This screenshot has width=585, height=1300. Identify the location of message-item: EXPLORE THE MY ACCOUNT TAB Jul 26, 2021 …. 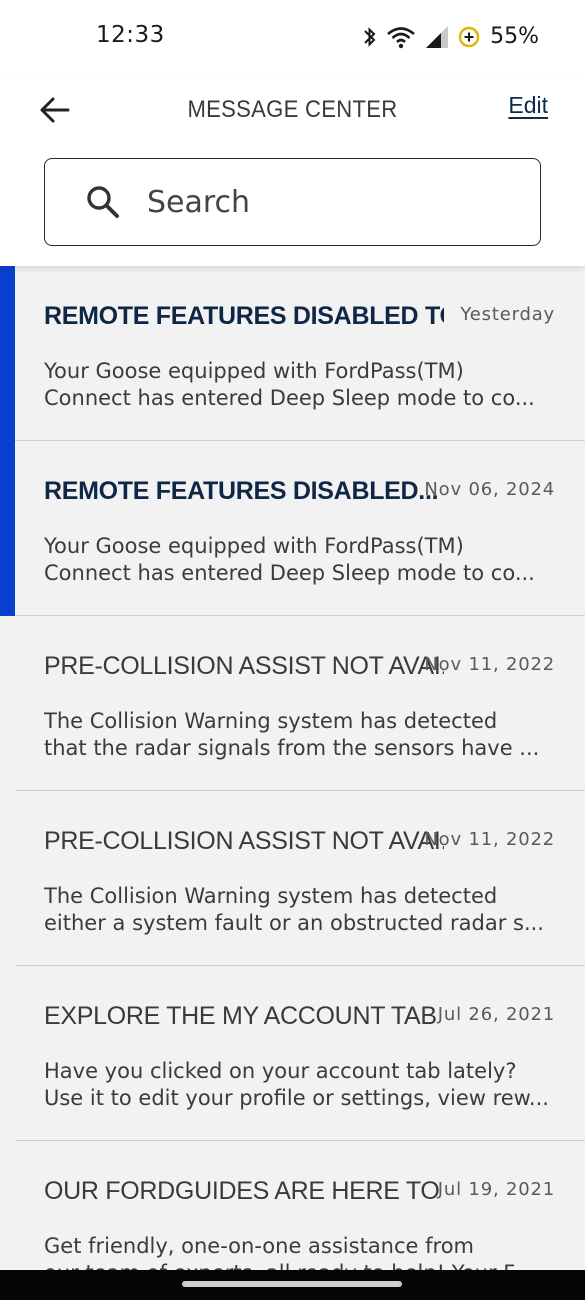
(292, 1053).